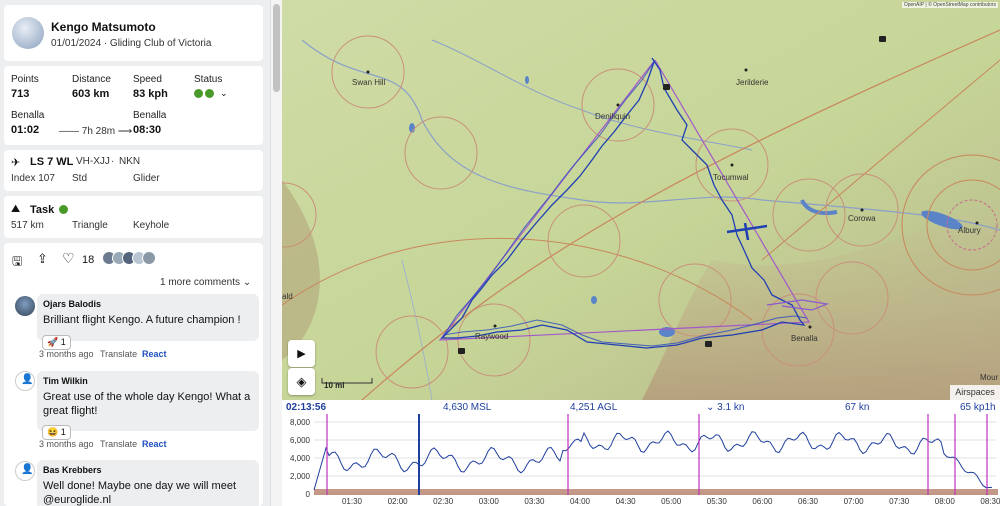 The image size is (1000, 506). Describe the element at coordinates (129, 258) in the screenshot. I see `liker-avatars` at that location.